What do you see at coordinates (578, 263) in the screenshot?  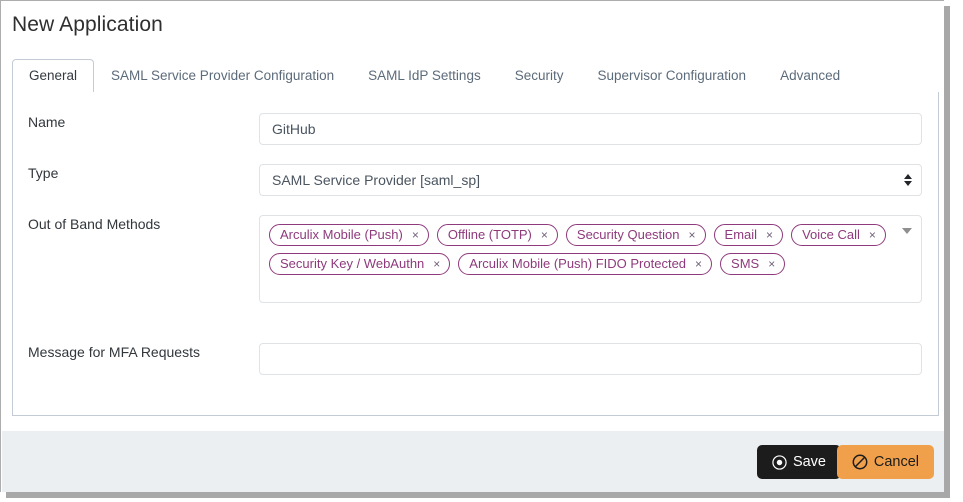 I see `chip-label: Arculix Mobile (Push) FIDO Protected` at bounding box center [578, 263].